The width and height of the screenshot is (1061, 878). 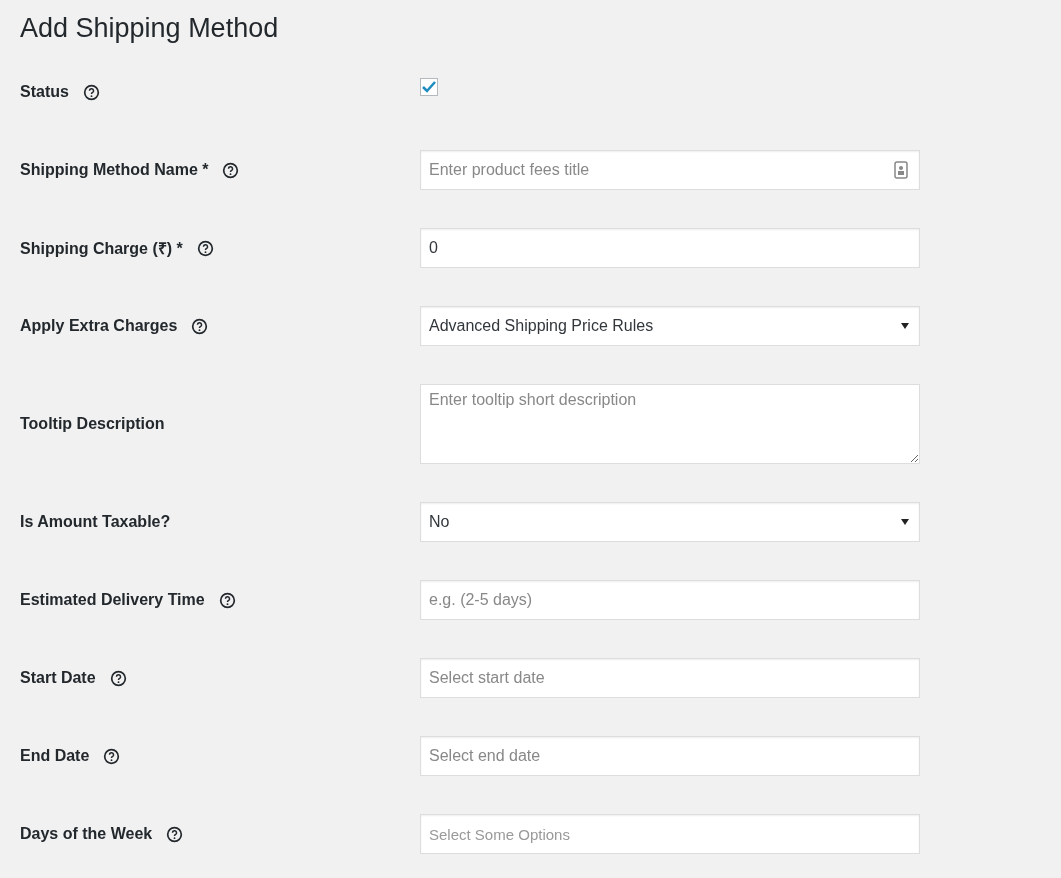 What do you see at coordinates (92, 424) in the screenshot?
I see `field-label: Tooltip Description` at bounding box center [92, 424].